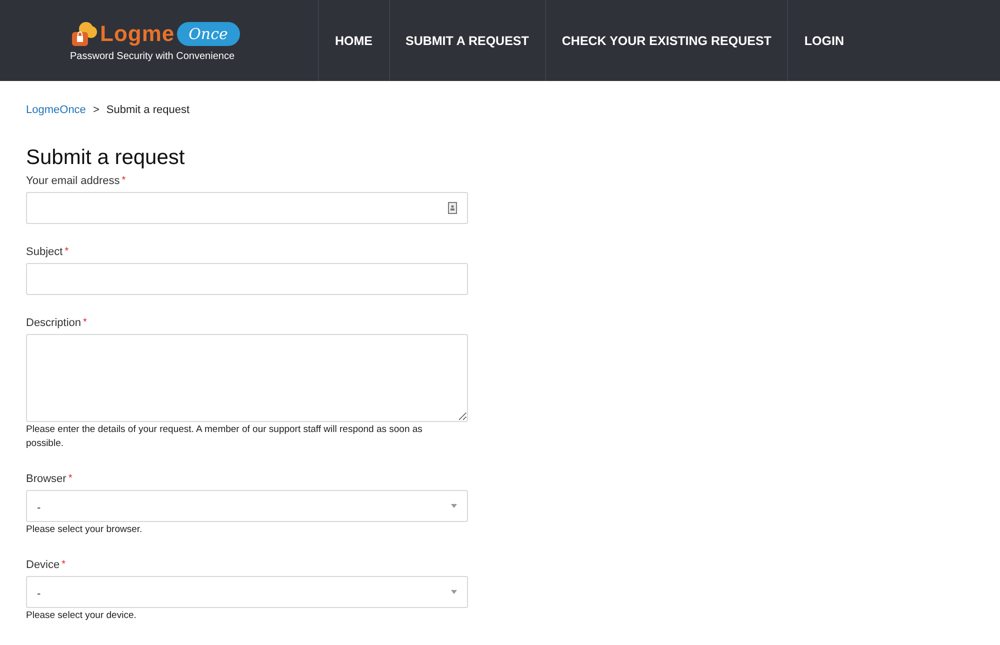  I want to click on nav-link: LOGIN, so click(823, 40).